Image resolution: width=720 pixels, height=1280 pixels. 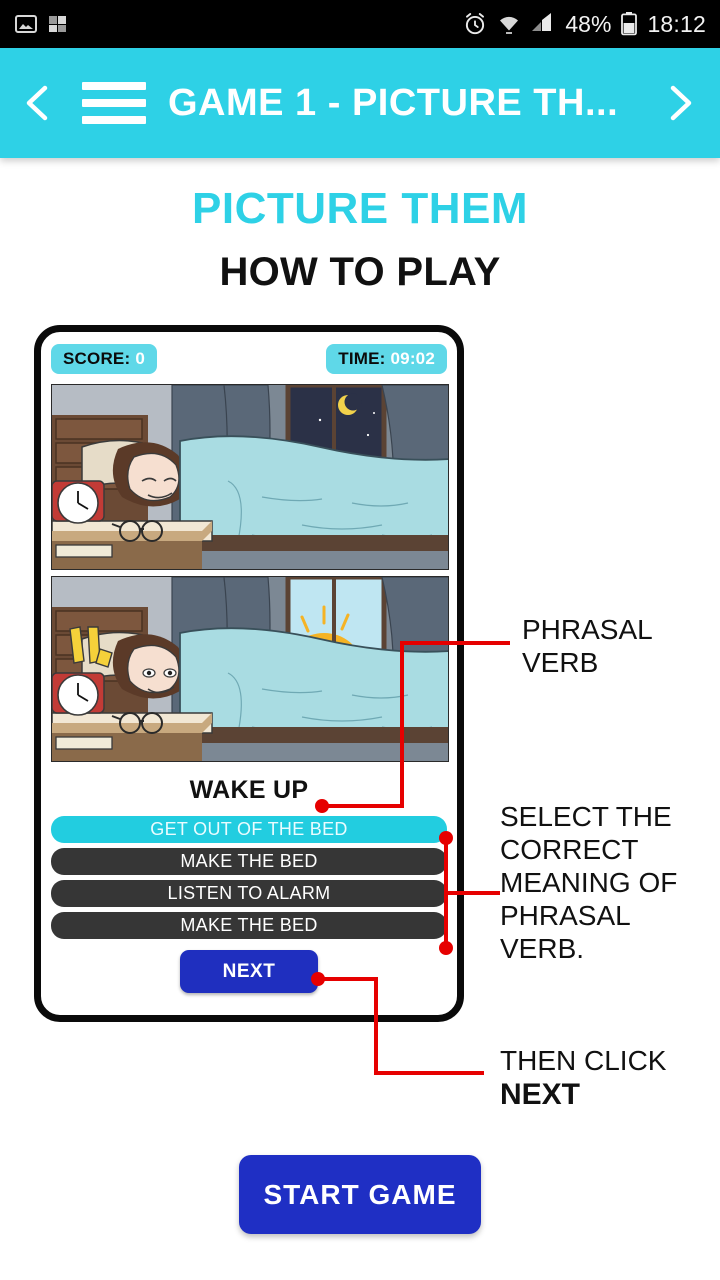 What do you see at coordinates (475, 24) in the screenshot?
I see `alarm-icon` at bounding box center [475, 24].